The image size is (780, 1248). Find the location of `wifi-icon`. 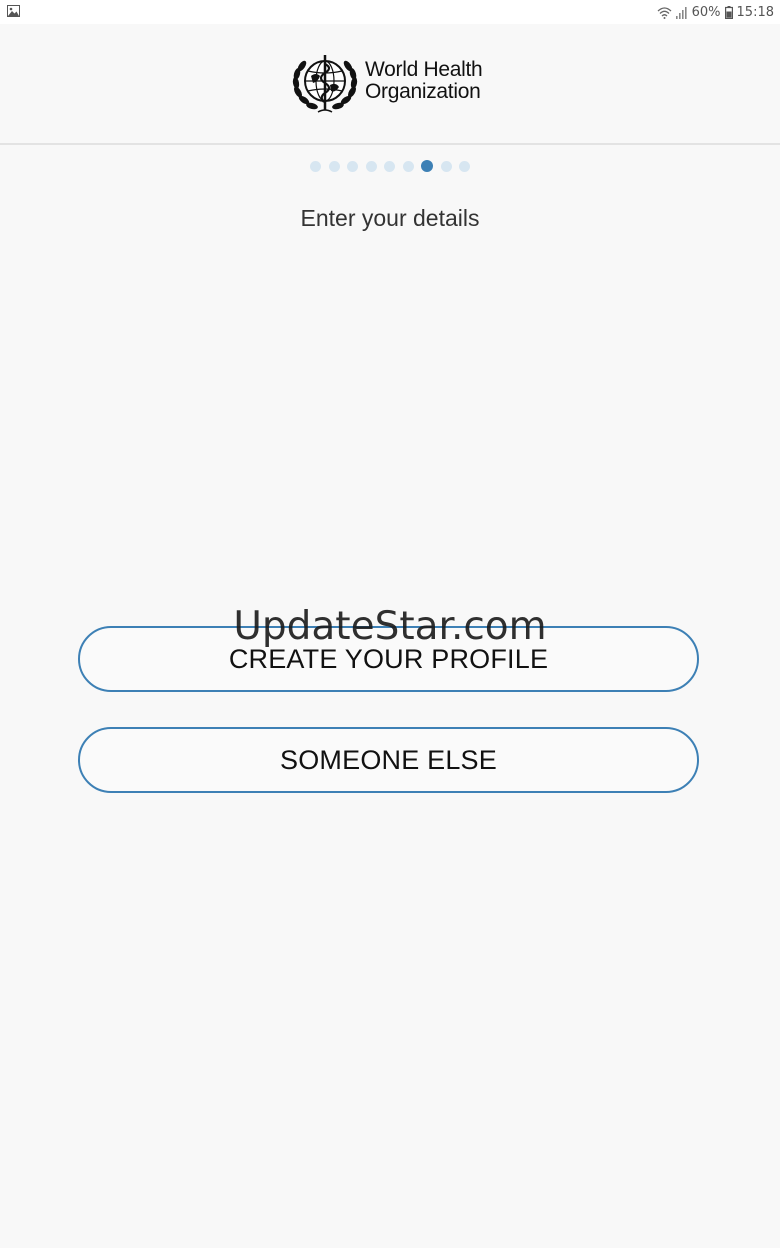

wifi-icon is located at coordinates (664, 12).